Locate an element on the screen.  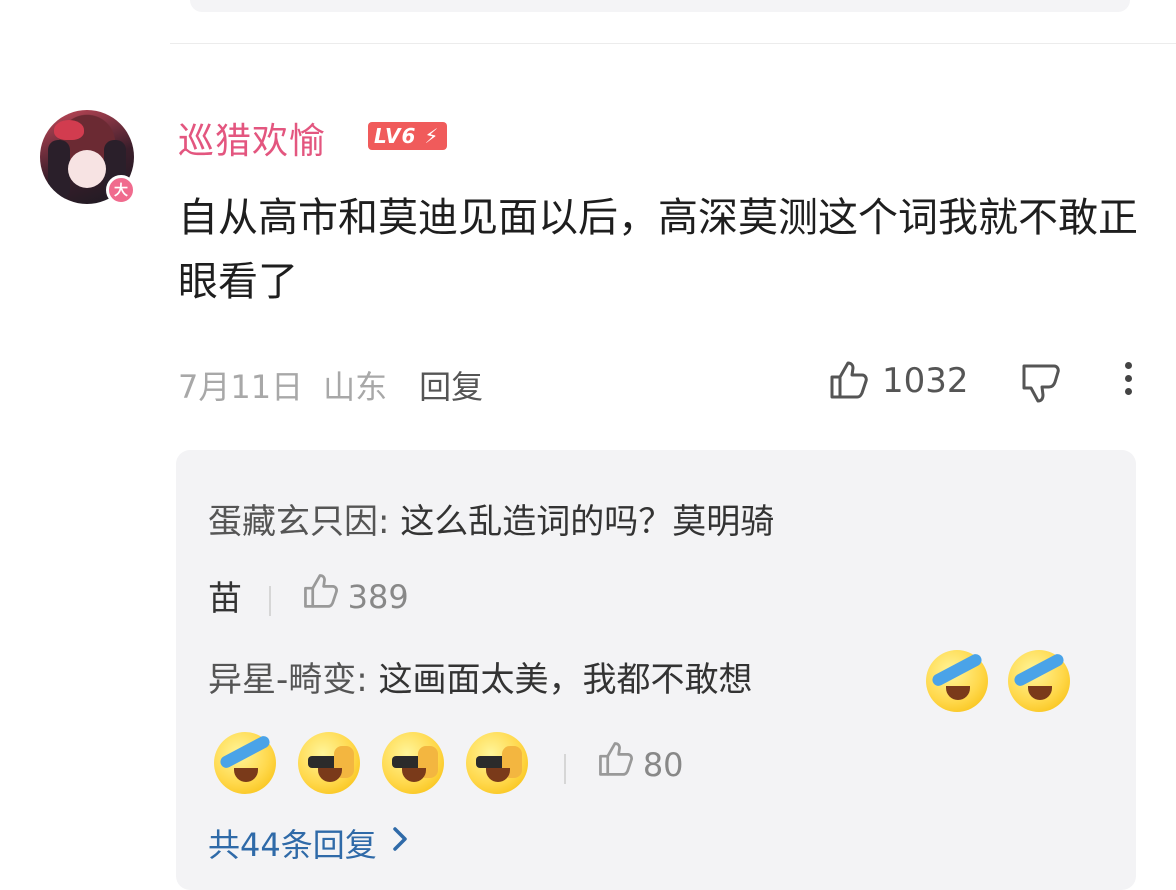
comment-meta: 7月11日 山东 回复 is located at coordinates (330, 385).